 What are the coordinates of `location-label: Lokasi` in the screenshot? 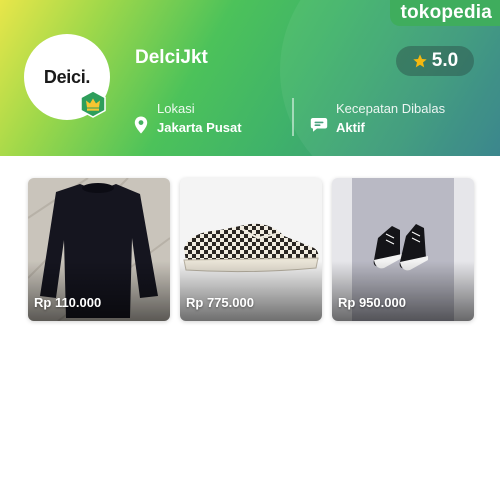 It's located at (176, 108).